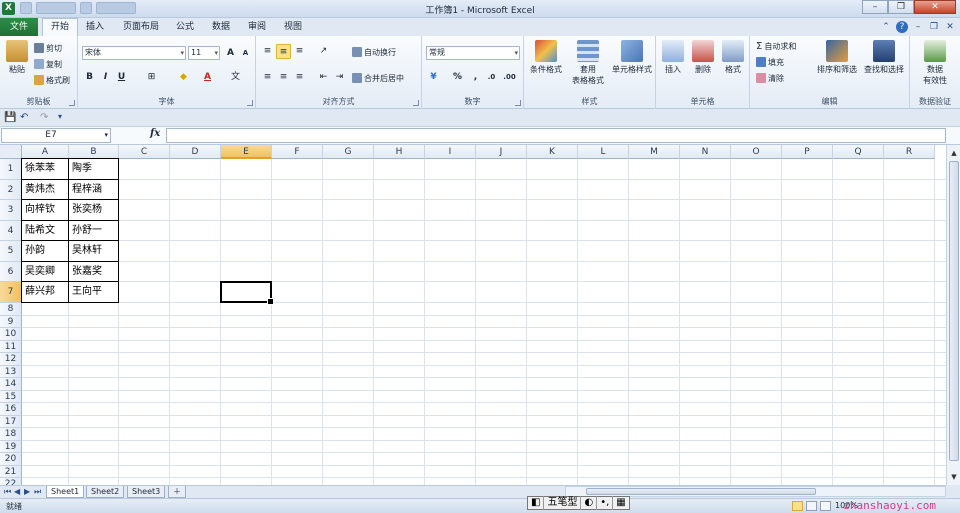 The image size is (960, 513). Describe the element at coordinates (10, 117) in the screenshot. I see `save-icon: 💾` at that location.